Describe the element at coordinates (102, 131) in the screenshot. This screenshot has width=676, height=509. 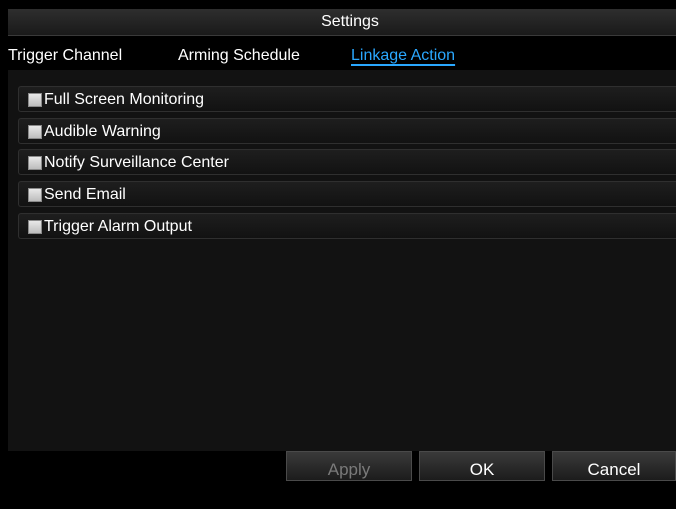
I see `audible-warning-label: Audible Warning` at that location.